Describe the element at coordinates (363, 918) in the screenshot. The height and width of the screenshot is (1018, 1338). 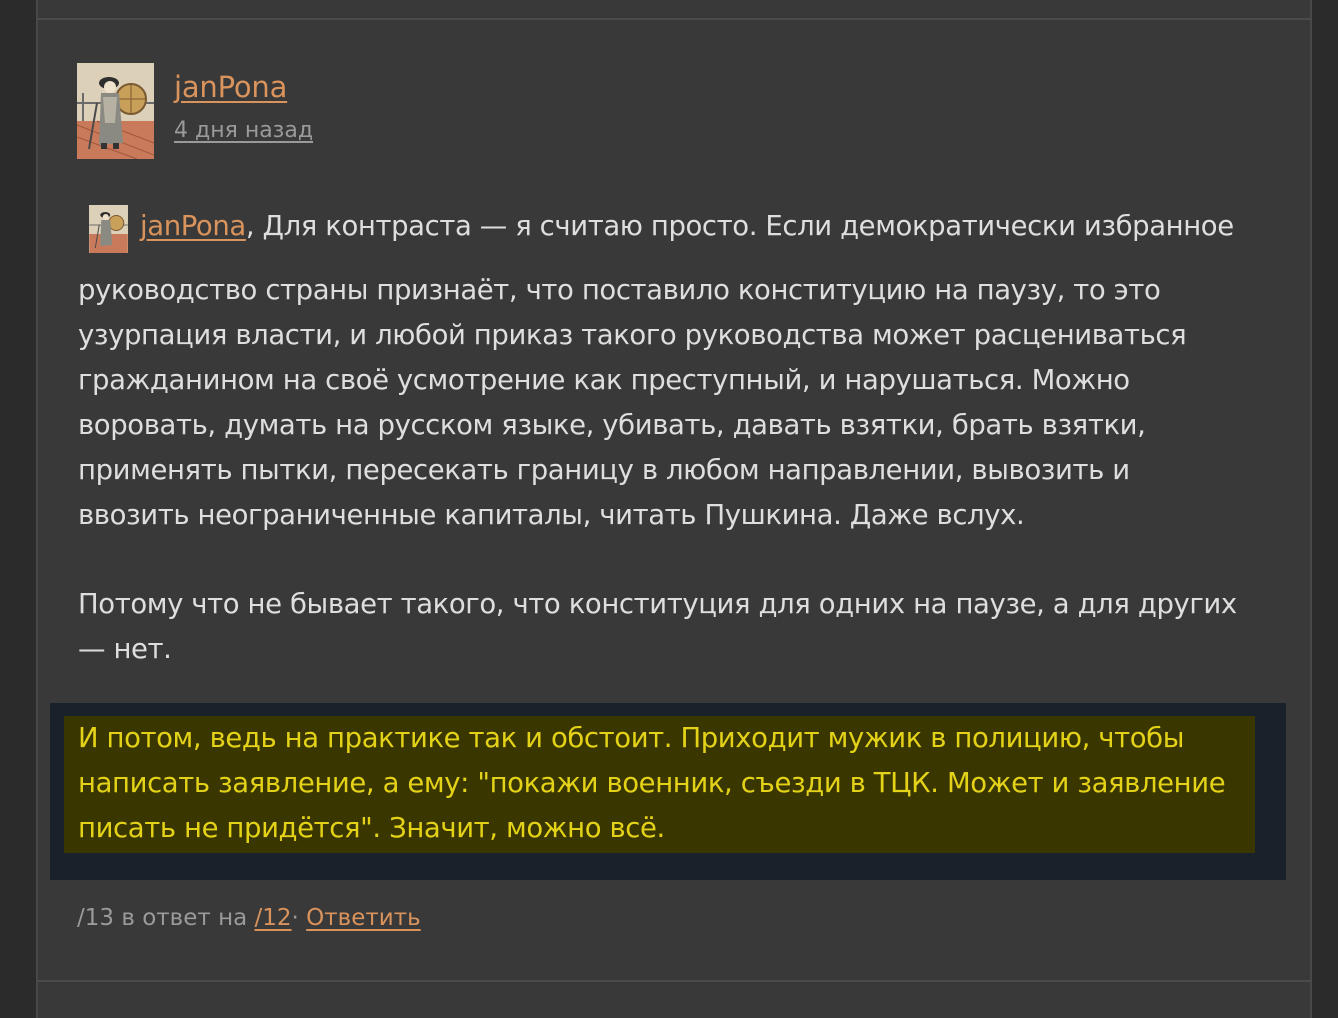
I see `reply-button: Ответить` at that location.